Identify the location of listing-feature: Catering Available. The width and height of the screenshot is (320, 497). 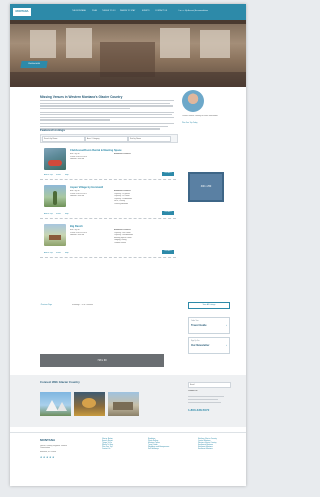
(121, 203).